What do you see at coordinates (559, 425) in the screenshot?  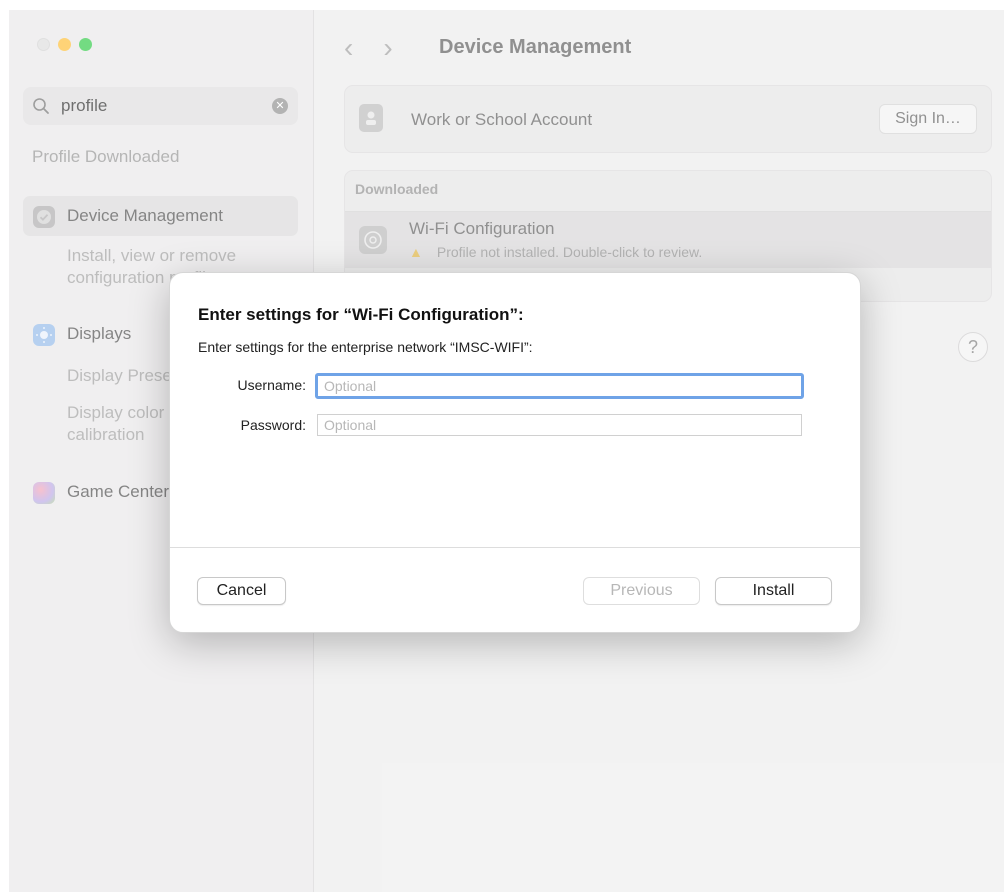 I see `password-field` at bounding box center [559, 425].